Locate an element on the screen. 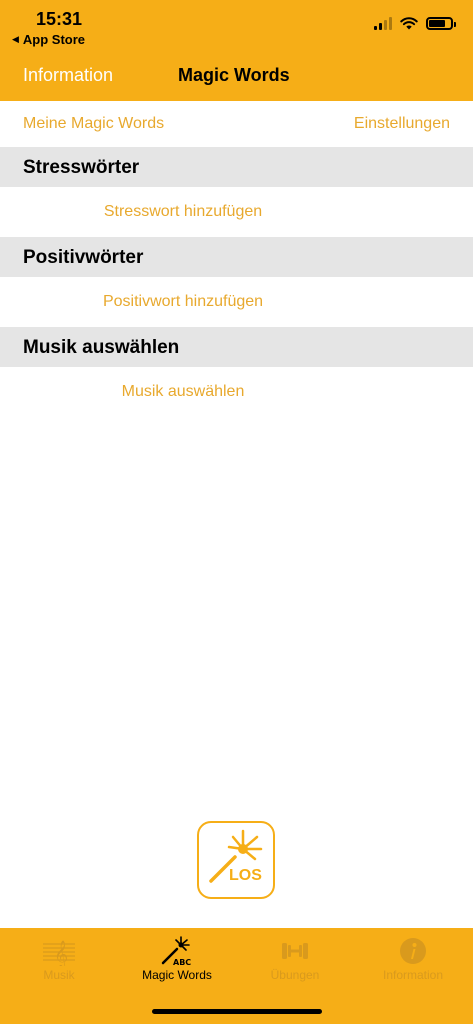  magic-wand-abc-icon: ABC is located at coordinates (177, 951).